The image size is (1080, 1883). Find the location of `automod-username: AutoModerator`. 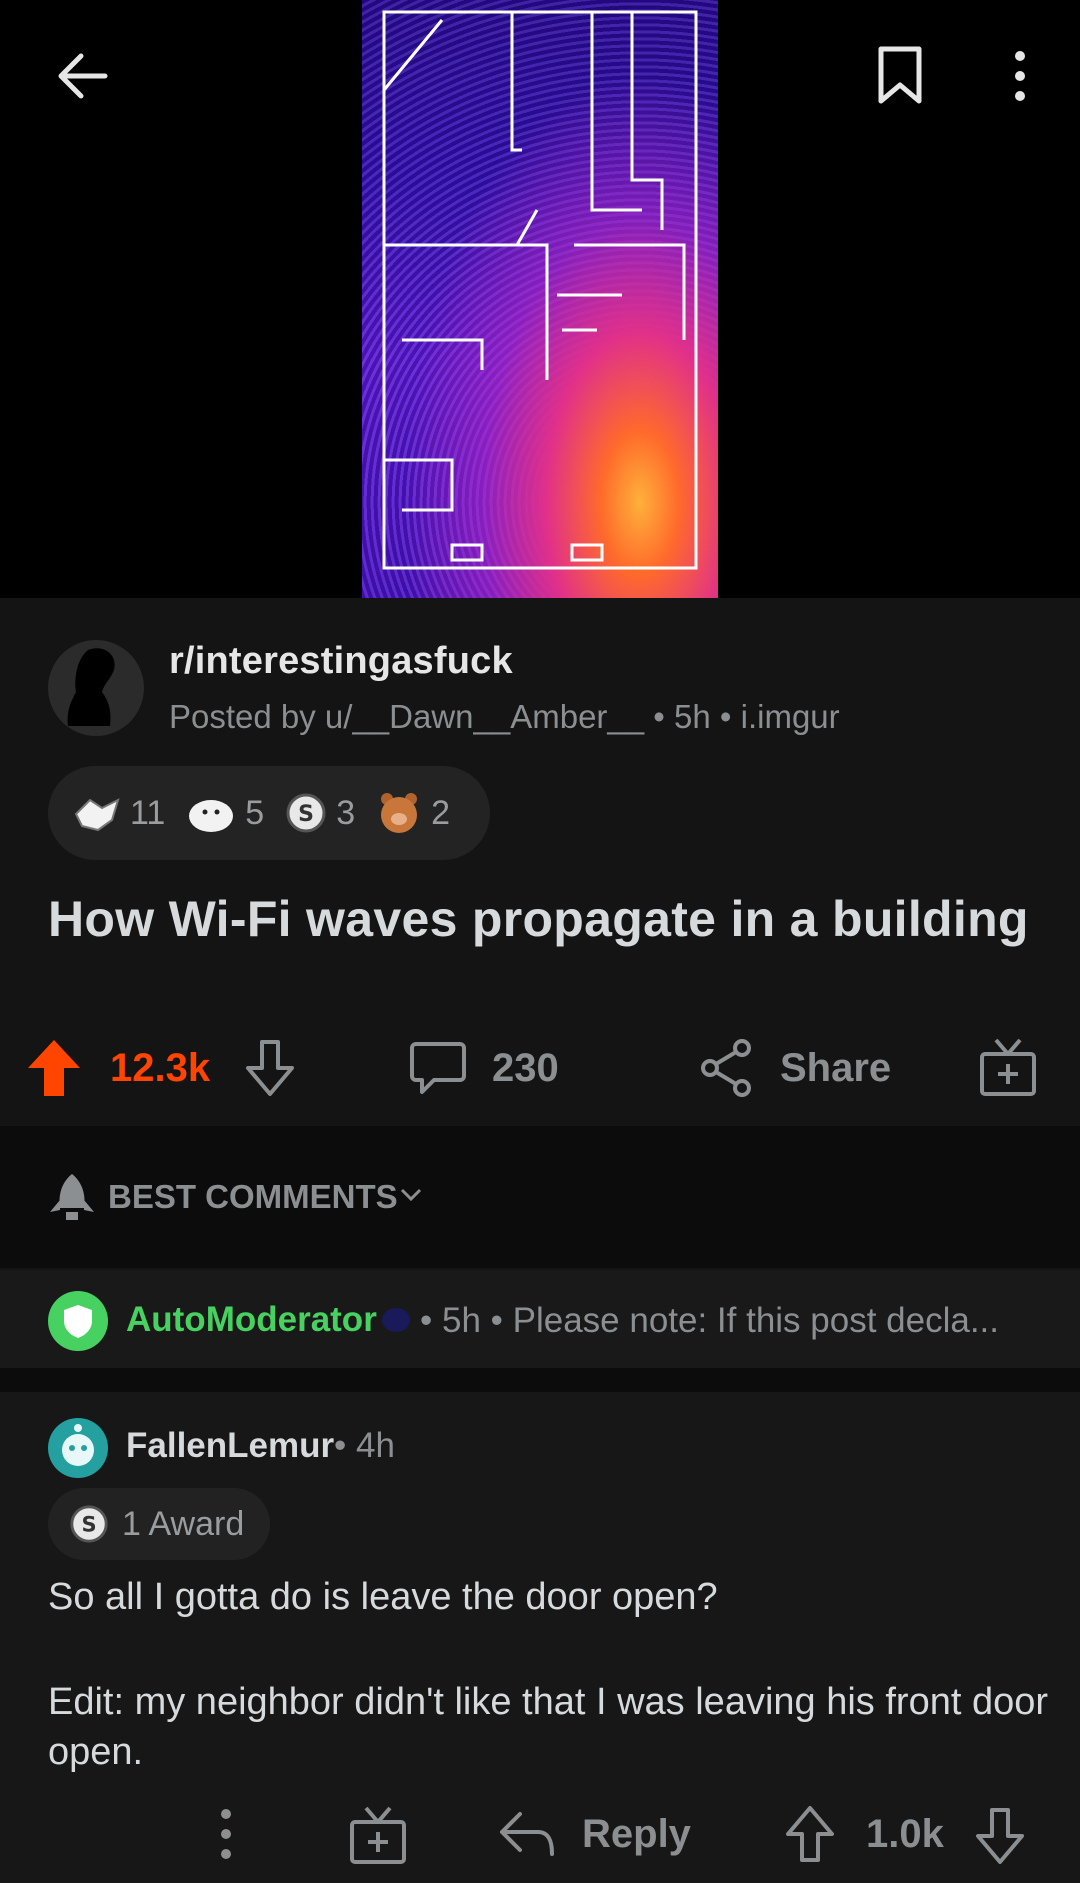

automod-username: AutoModerator is located at coordinates (251, 1320).